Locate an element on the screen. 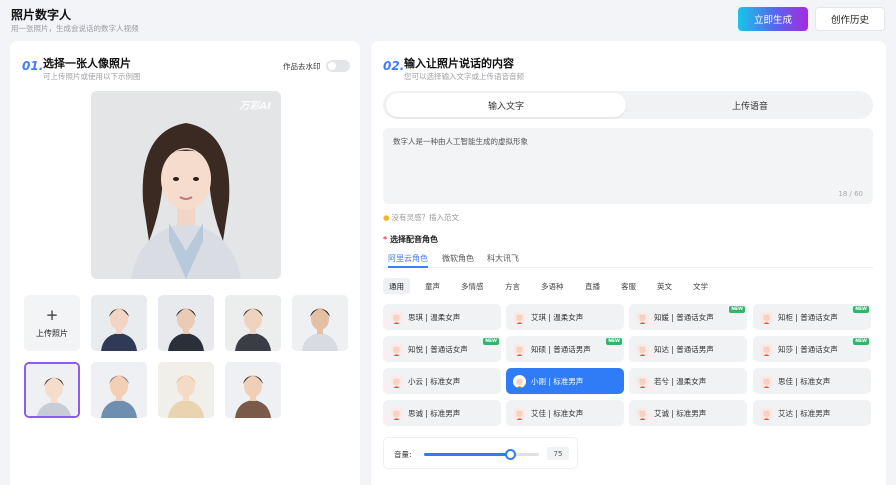  voice-option-label: 艾诚 | 标准男声 is located at coordinates (680, 413).